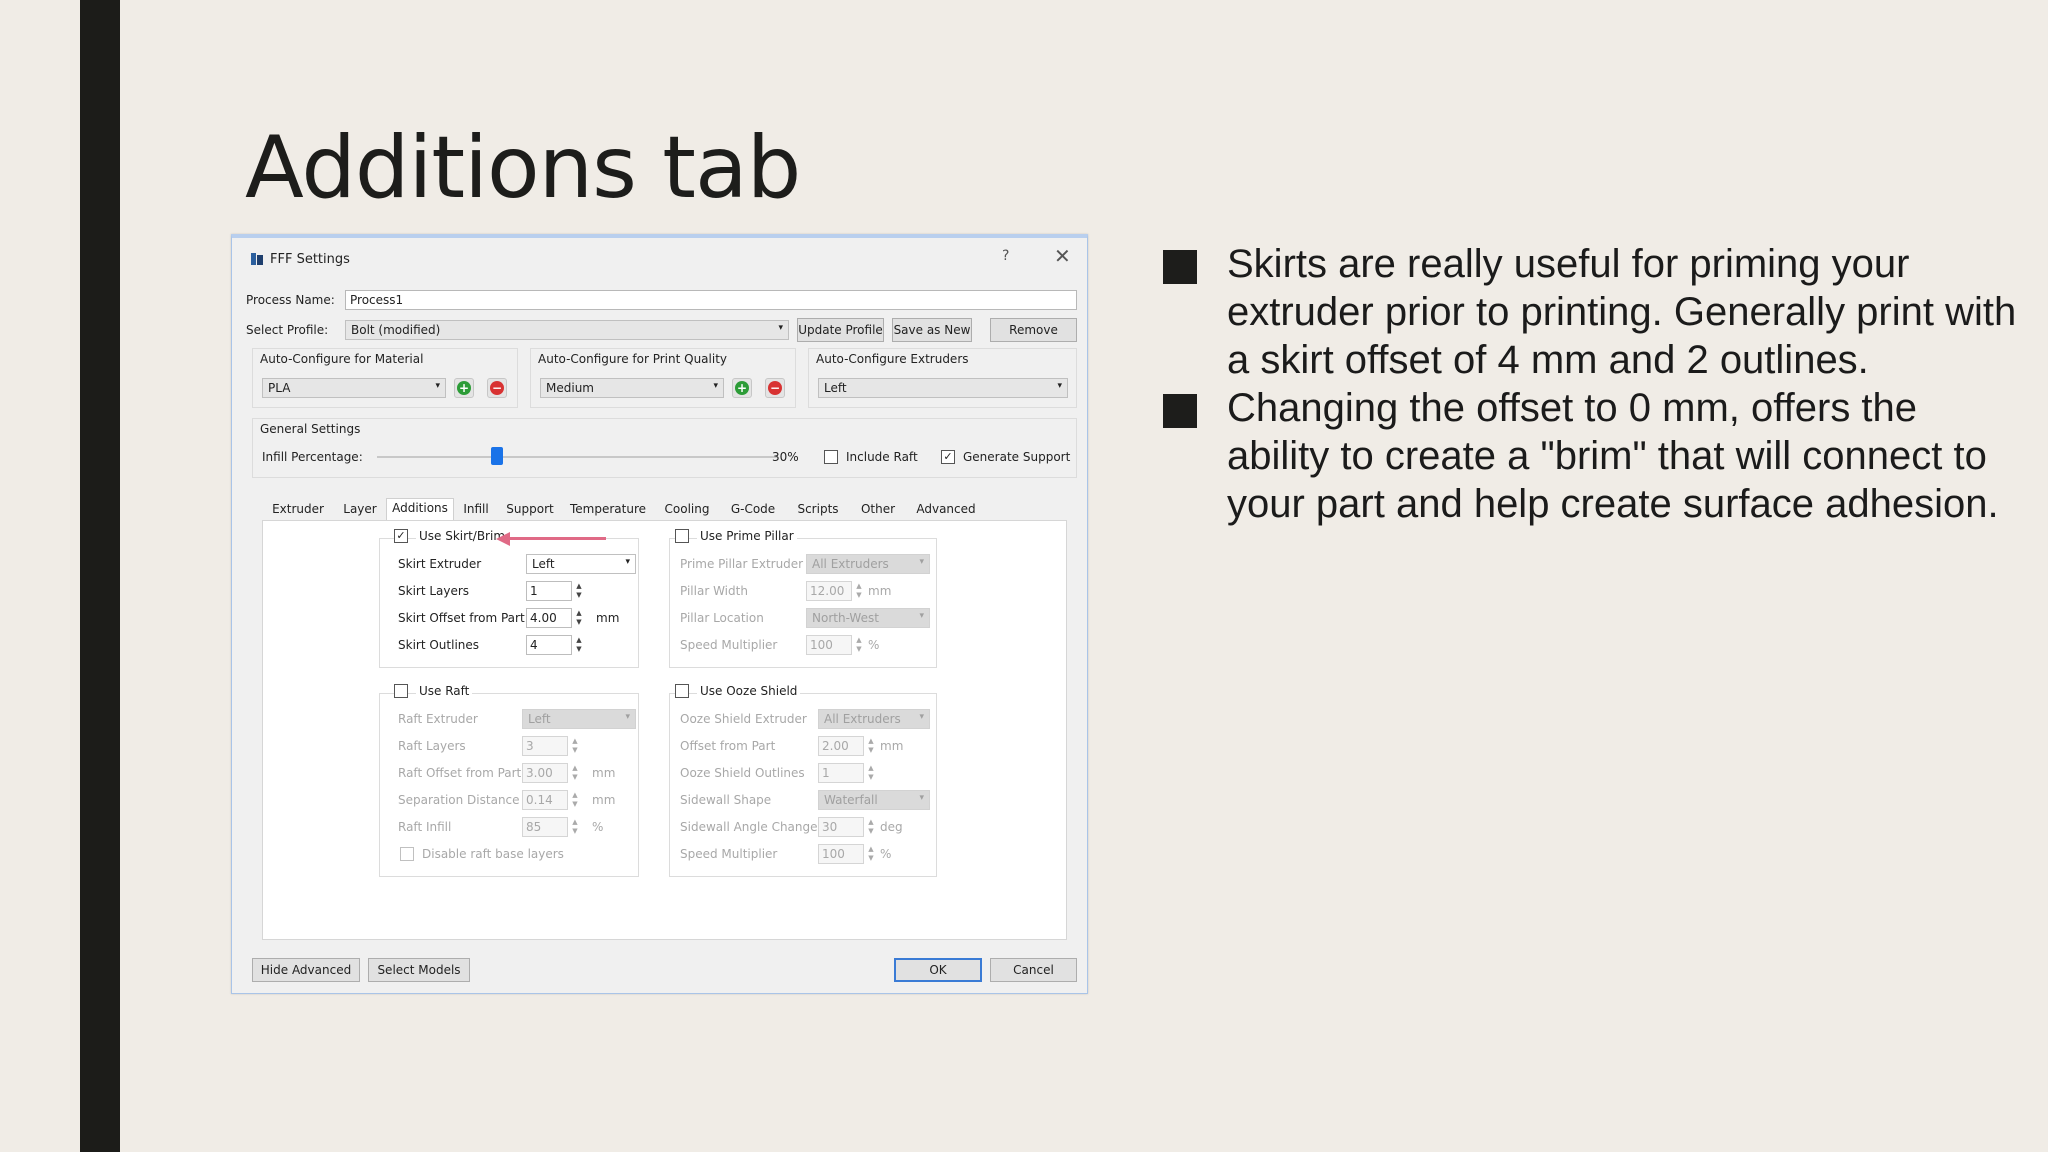  What do you see at coordinates (632, 388) in the screenshot?
I see `auto-quality-dropdown: Medium ▾` at bounding box center [632, 388].